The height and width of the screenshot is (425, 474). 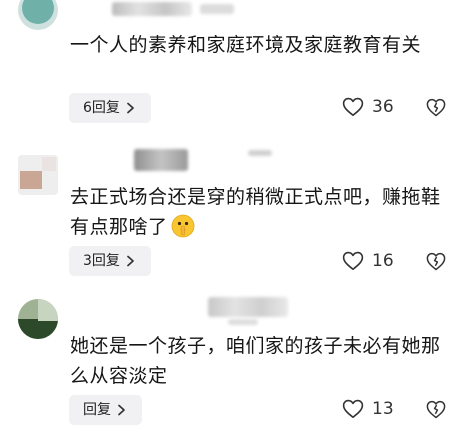 I want to click on view-replies-button: 3回复, so click(x=110, y=261).